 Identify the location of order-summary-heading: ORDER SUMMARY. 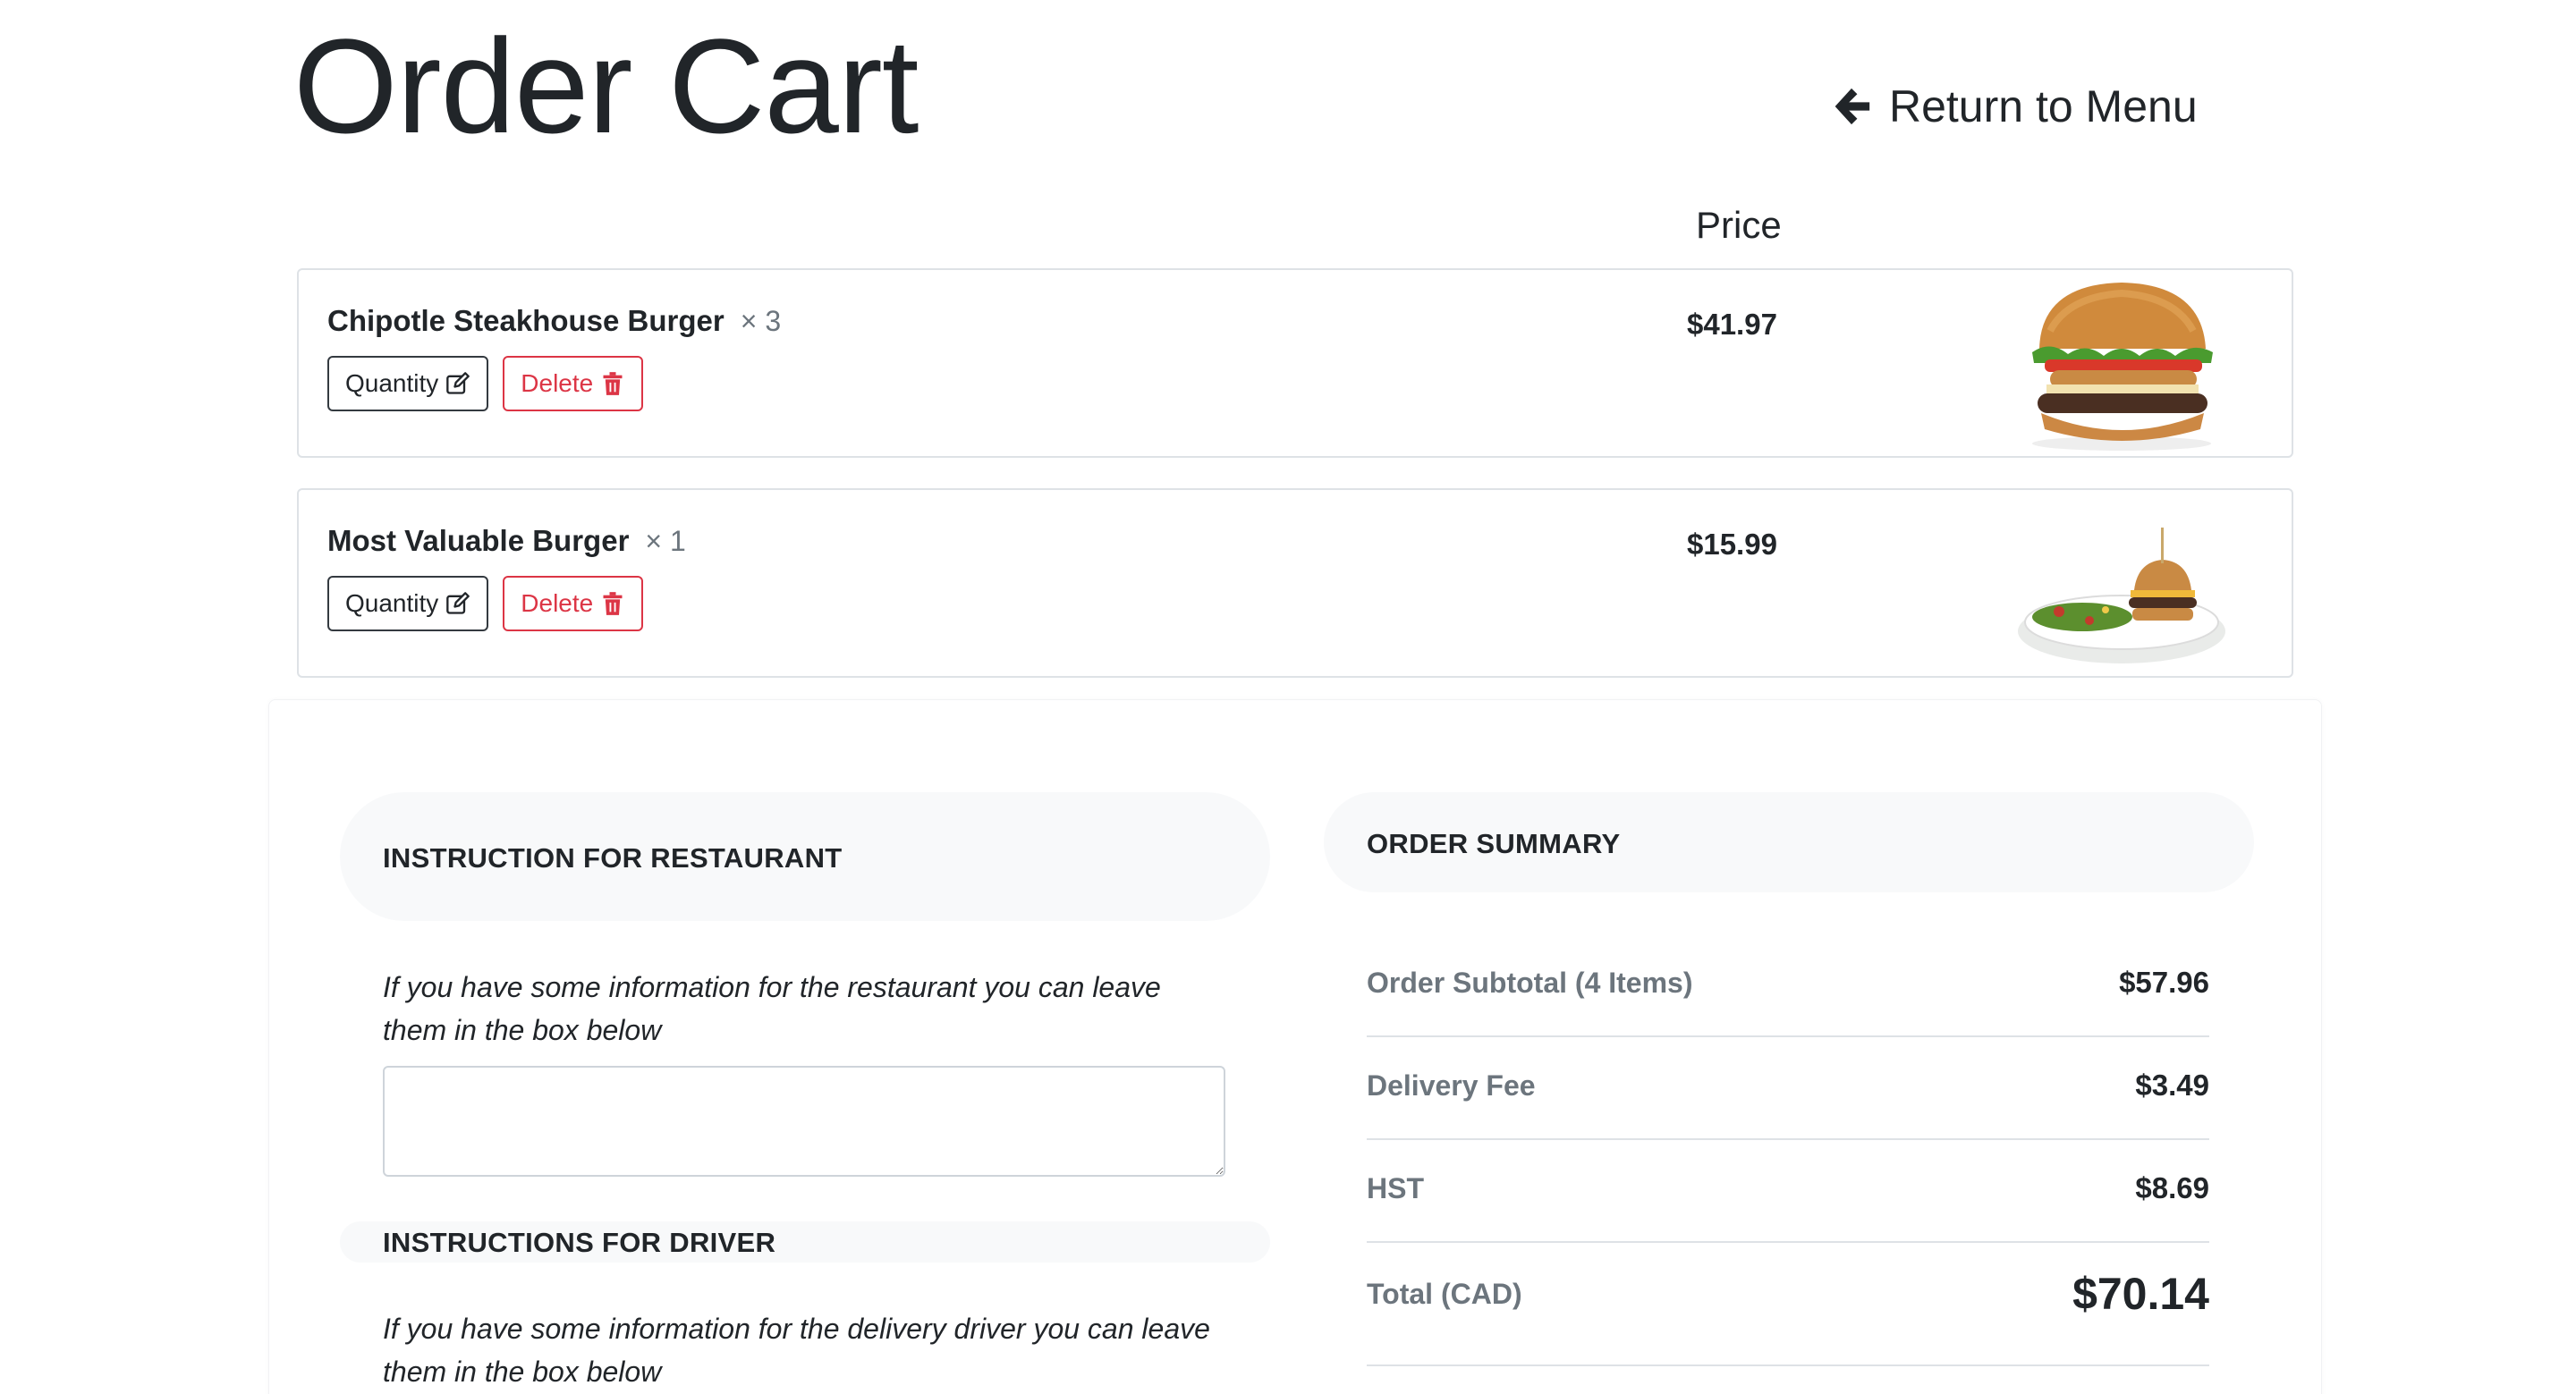
(1494, 843).